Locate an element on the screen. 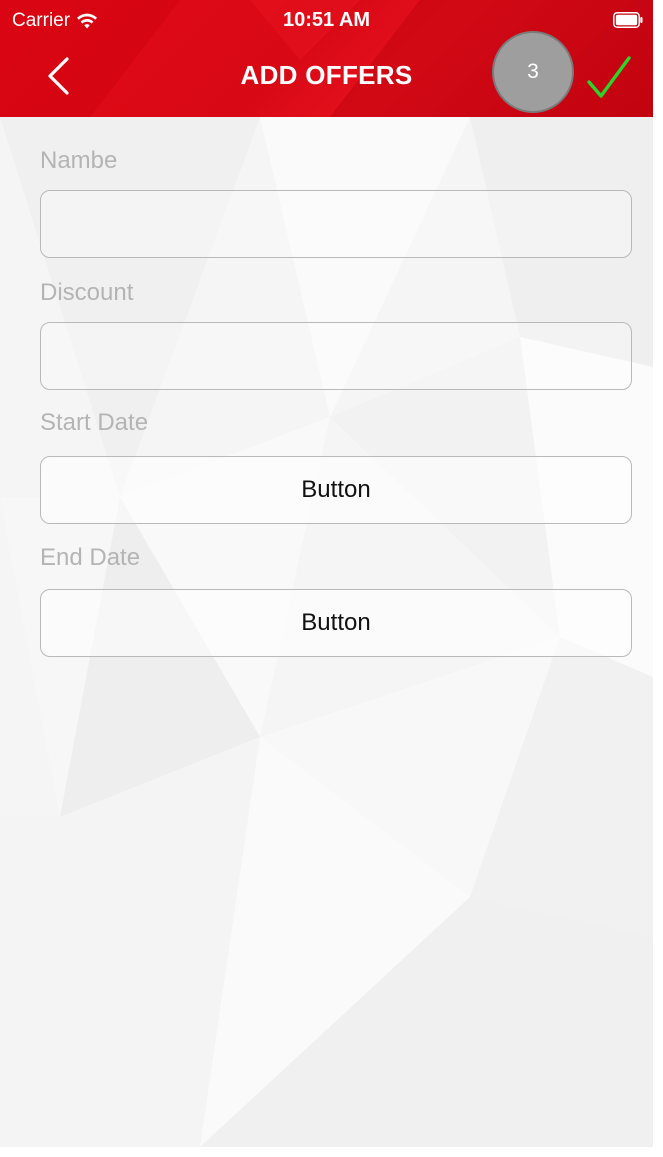  status-time: 10:51 AM is located at coordinates (326, 20).